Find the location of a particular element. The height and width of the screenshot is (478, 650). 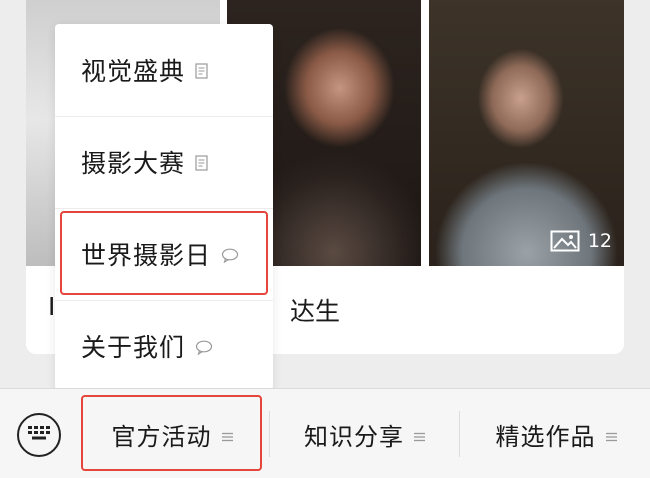

menu-item-label: 摄影大赛 is located at coordinates (133, 163).